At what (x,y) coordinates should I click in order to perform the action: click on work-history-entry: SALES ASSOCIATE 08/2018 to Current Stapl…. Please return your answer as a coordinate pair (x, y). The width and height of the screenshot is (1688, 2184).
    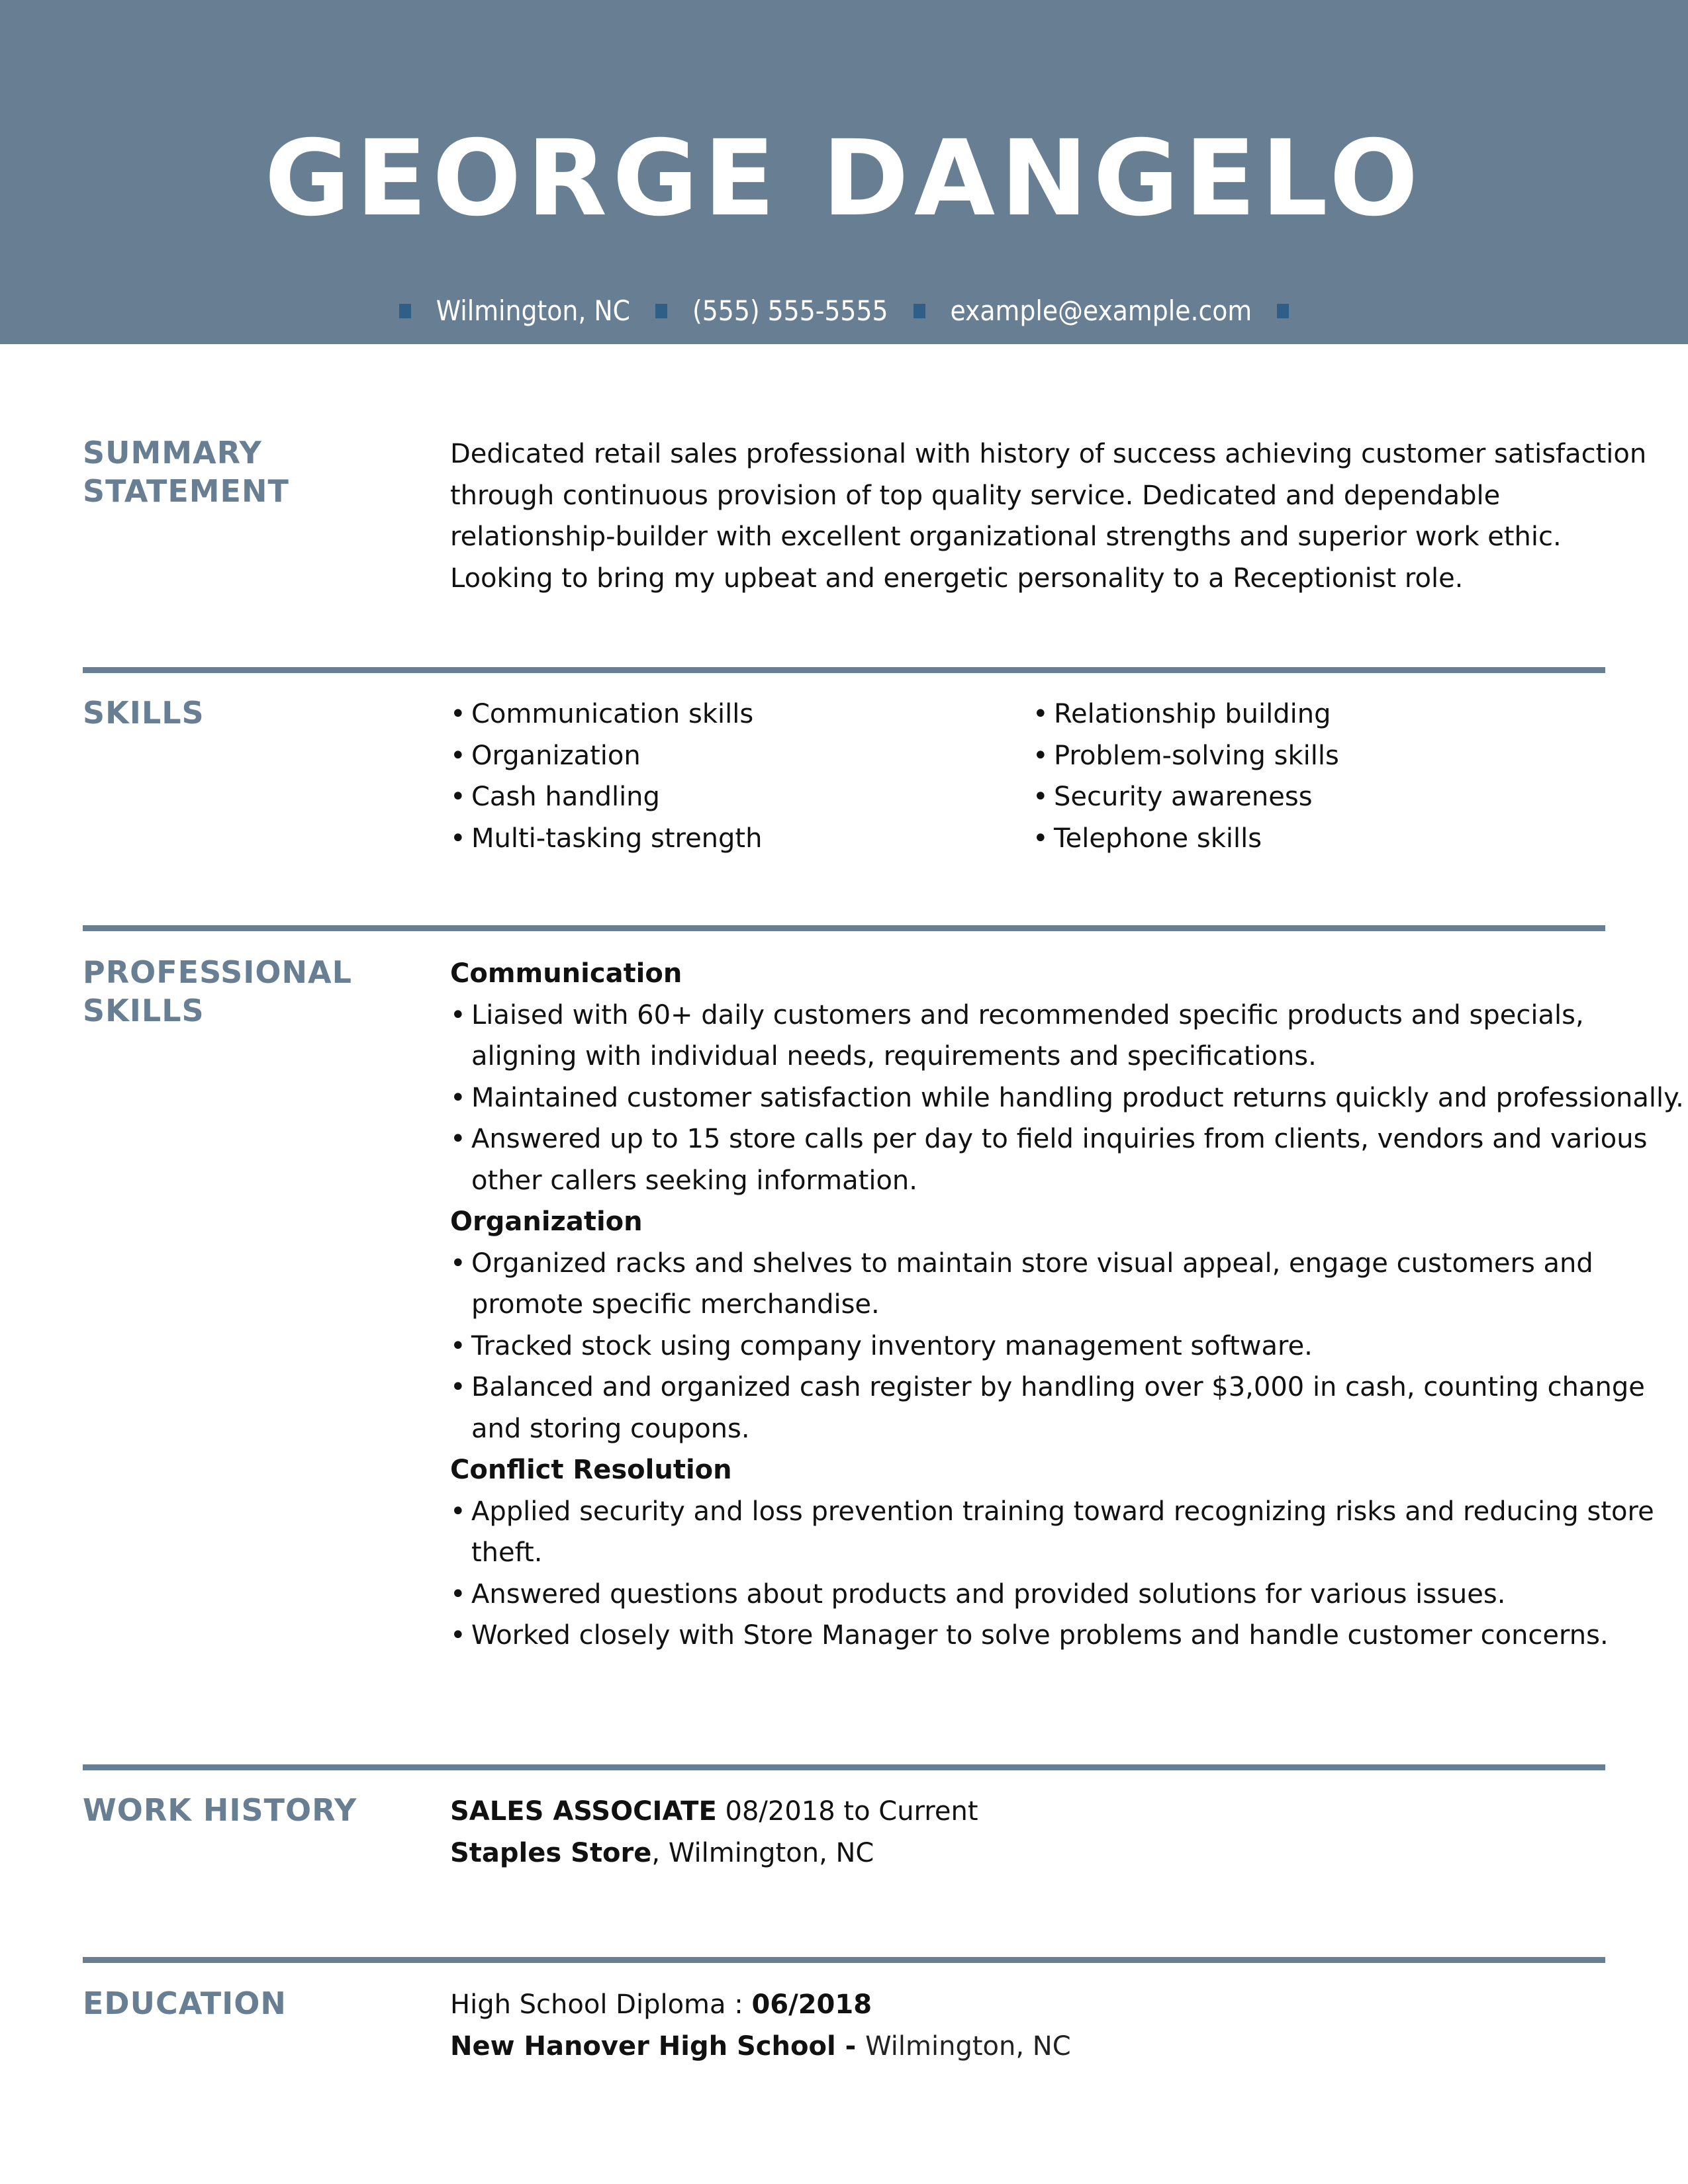
    Looking at the image, I should click on (1069, 1832).